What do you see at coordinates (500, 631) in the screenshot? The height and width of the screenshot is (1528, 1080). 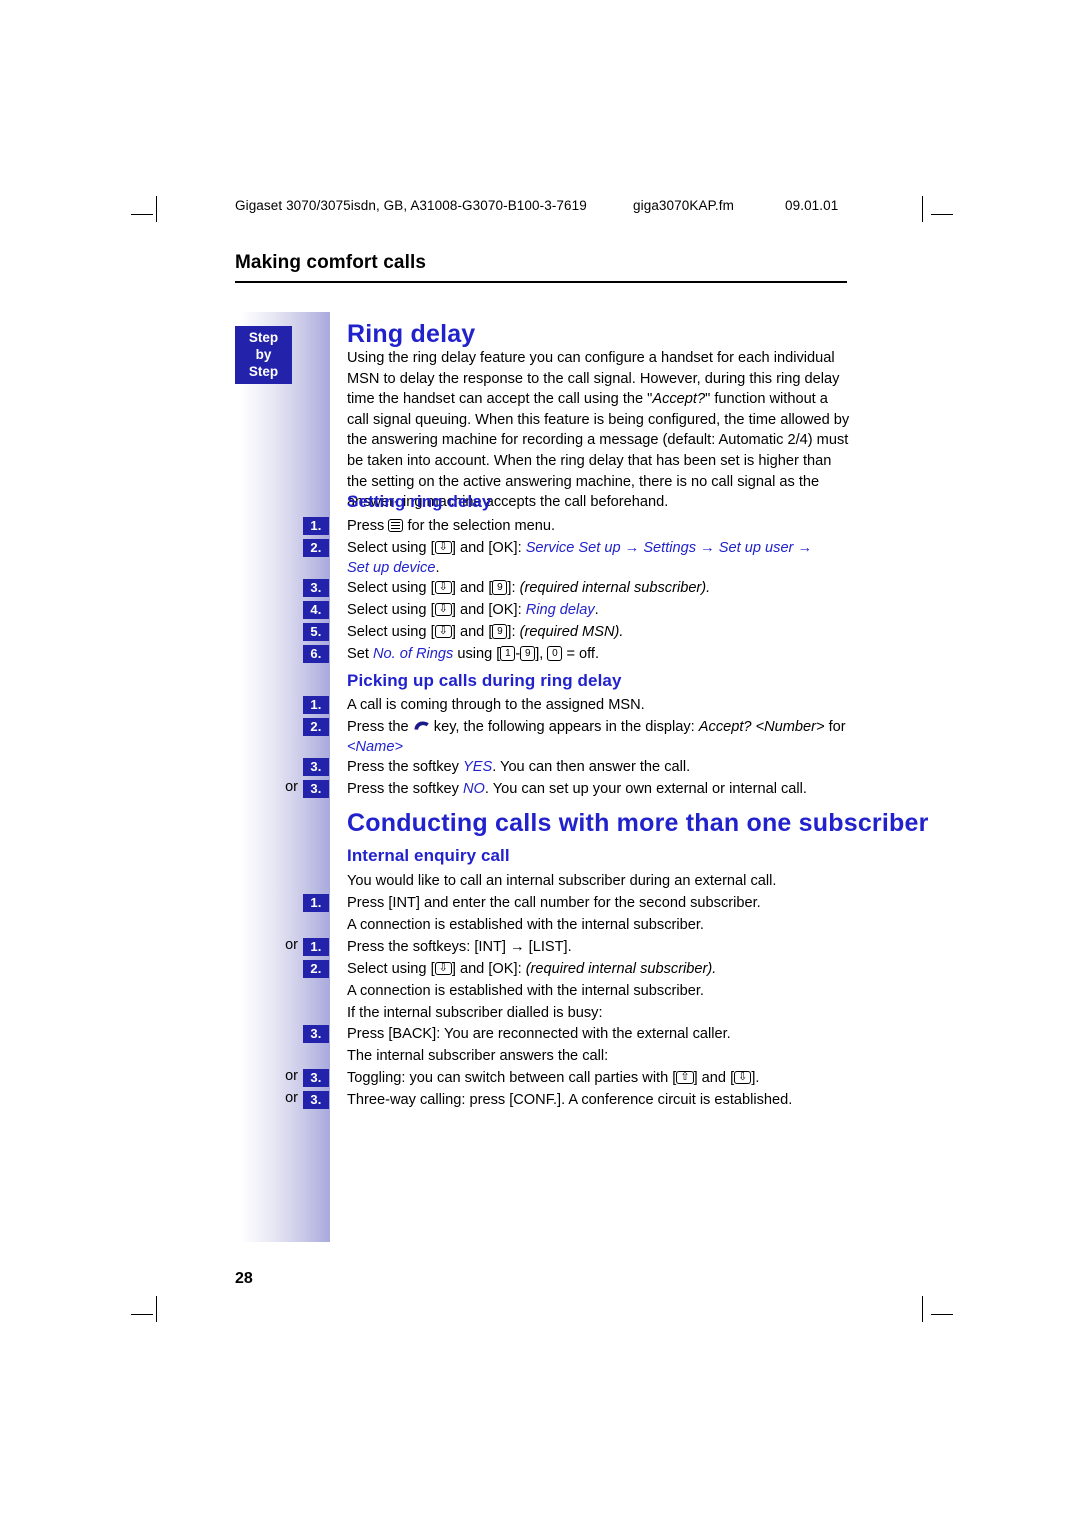 I see `digit-key-icon-9b: 9` at bounding box center [500, 631].